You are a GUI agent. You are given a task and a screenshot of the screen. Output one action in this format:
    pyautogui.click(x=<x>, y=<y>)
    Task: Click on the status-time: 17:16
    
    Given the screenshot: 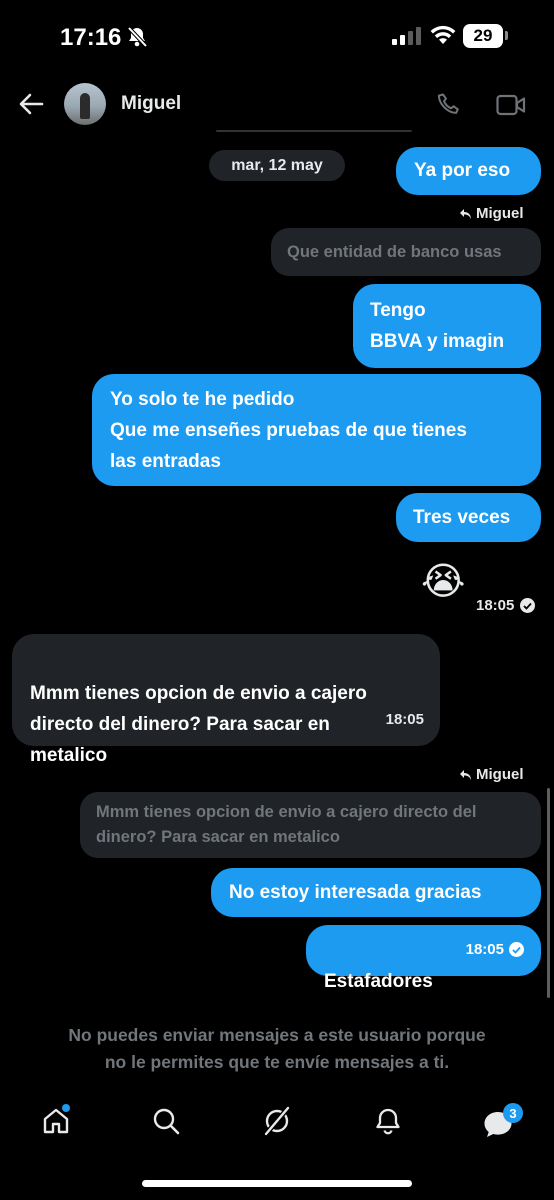 What is the action you would take?
    pyautogui.click(x=91, y=37)
    